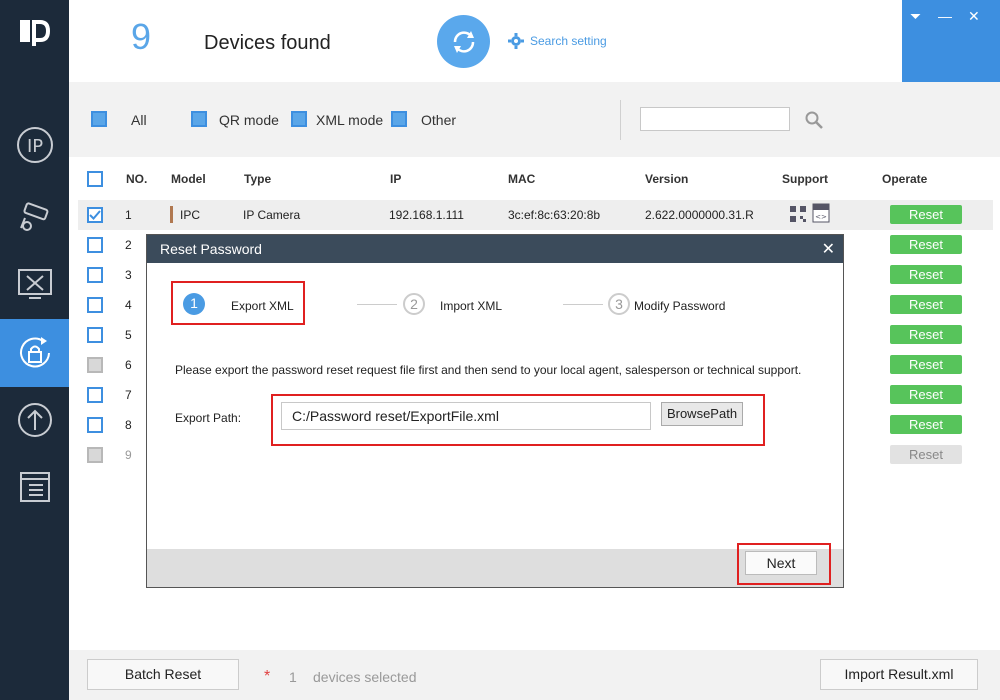 The height and width of the screenshot is (700, 1000). Describe the element at coordinates (781, 563) in the screenshot. I see `next-button: Next` at that location.